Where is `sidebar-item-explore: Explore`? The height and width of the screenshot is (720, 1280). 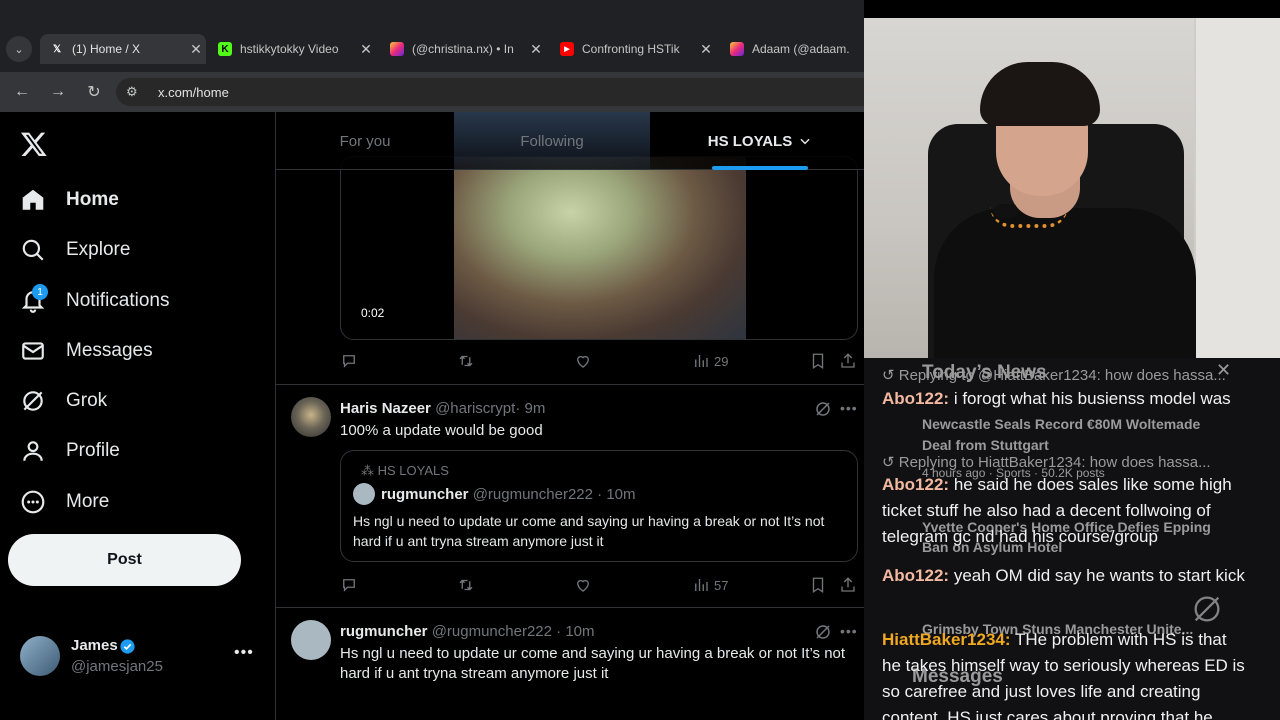 sidebar-item-explore: Explore is located at coordinates (75, 250).